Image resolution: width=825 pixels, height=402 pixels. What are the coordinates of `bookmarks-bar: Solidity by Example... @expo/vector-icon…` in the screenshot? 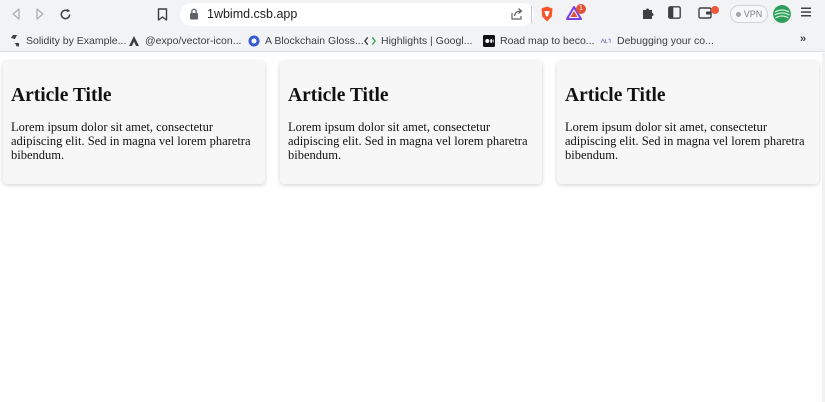 It's located at (412, 40).